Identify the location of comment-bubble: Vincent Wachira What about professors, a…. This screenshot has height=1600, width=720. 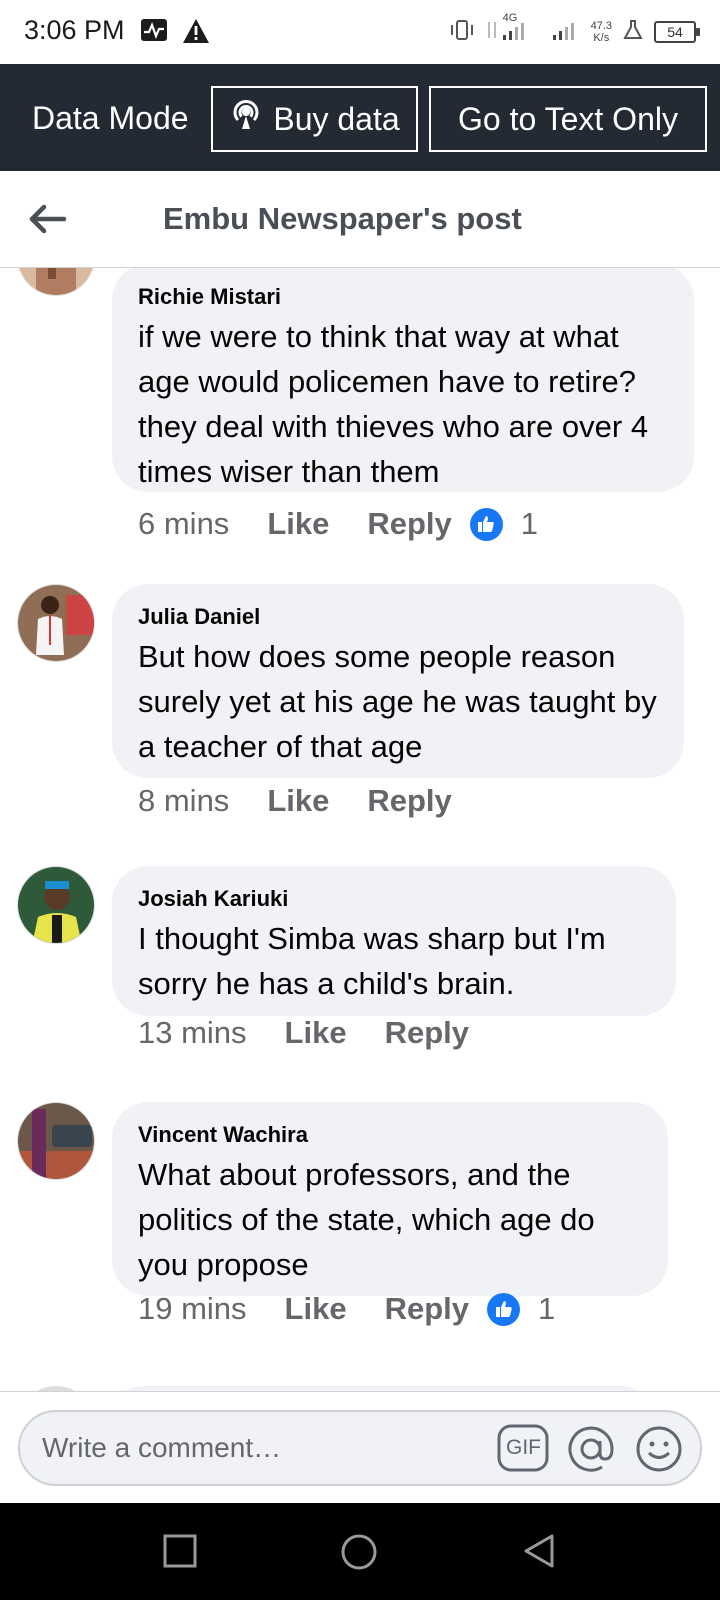
(390, 1199).